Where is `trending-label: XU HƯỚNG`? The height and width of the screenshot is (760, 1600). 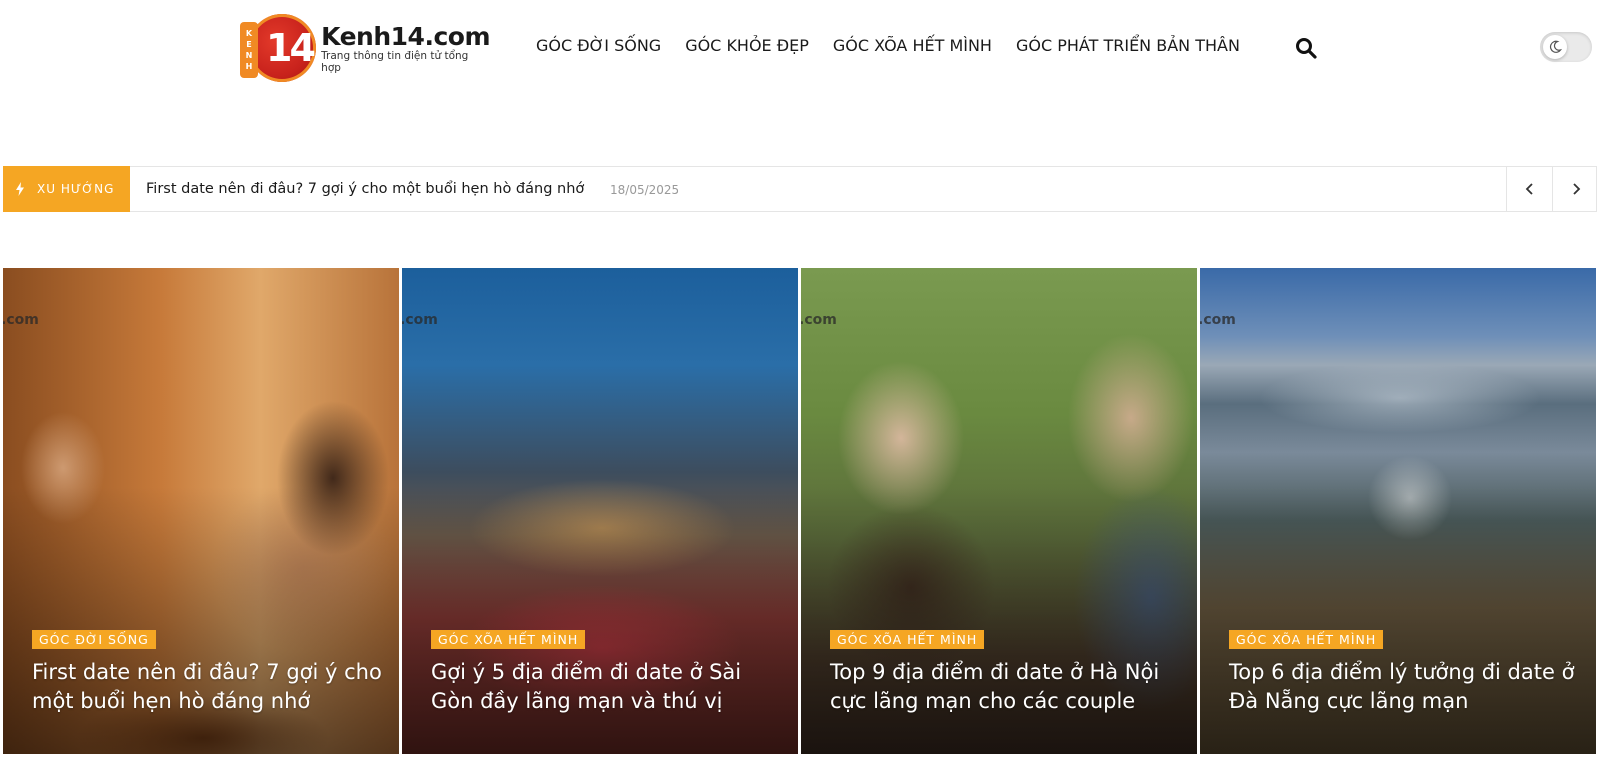 trending-label: XU HƯỚNG is located at coordinates (66, 189).